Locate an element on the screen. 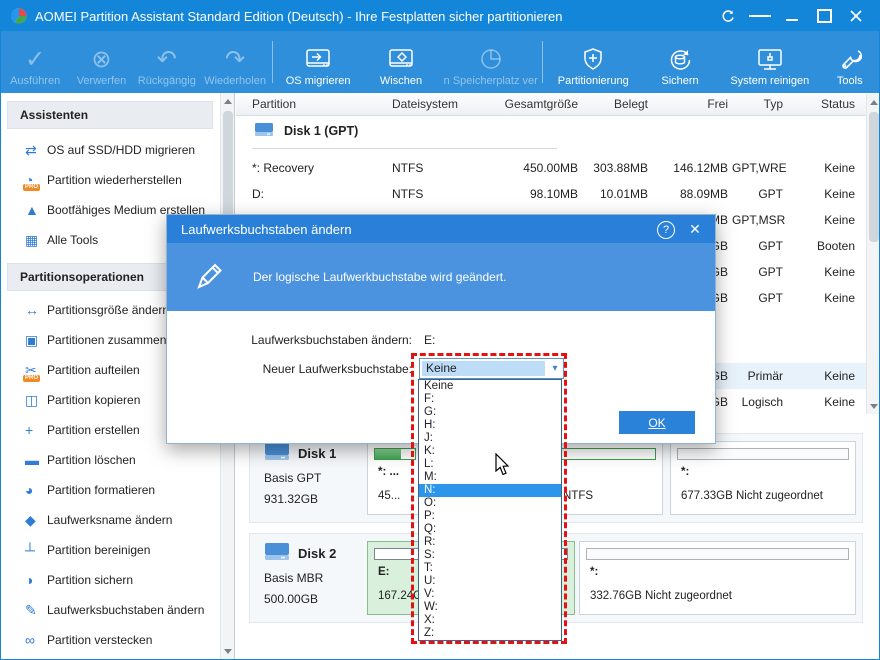 Image resolution: width=880 pixels, height=660 pixels. tools-button: Tools is located at coordinates (849, 62).